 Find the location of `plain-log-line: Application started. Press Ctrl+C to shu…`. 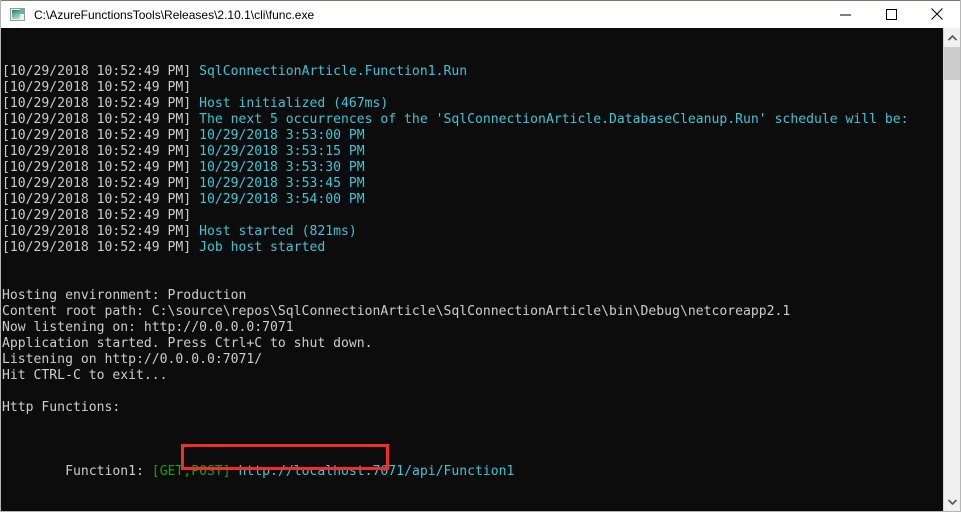

plain-log-line: Application started. Press Ctrl+C to shu… is located at coordinates (187, 343).